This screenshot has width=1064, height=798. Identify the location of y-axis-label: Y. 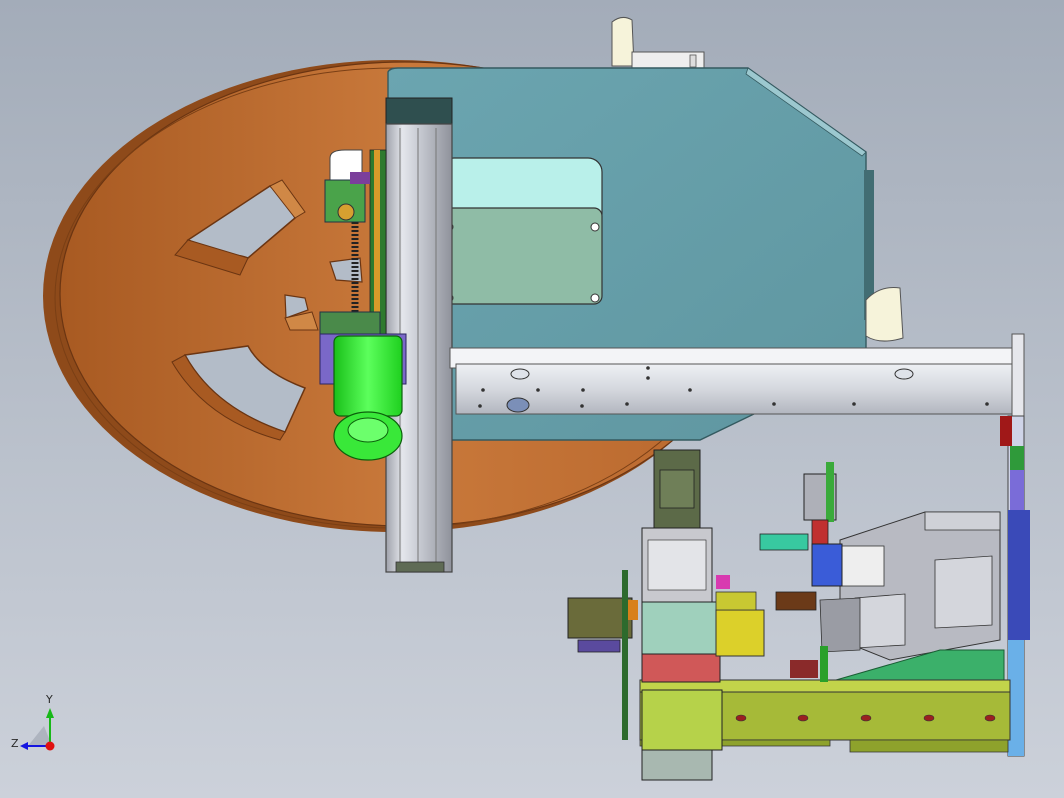
(49, 699).